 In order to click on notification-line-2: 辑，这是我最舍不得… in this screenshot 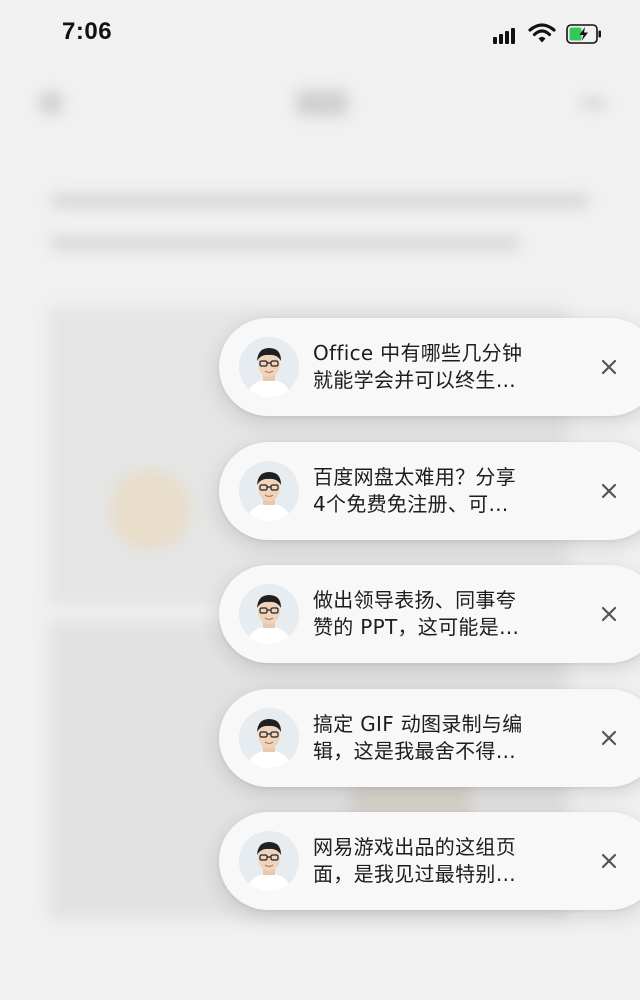, I will do `click(414, 751)`.